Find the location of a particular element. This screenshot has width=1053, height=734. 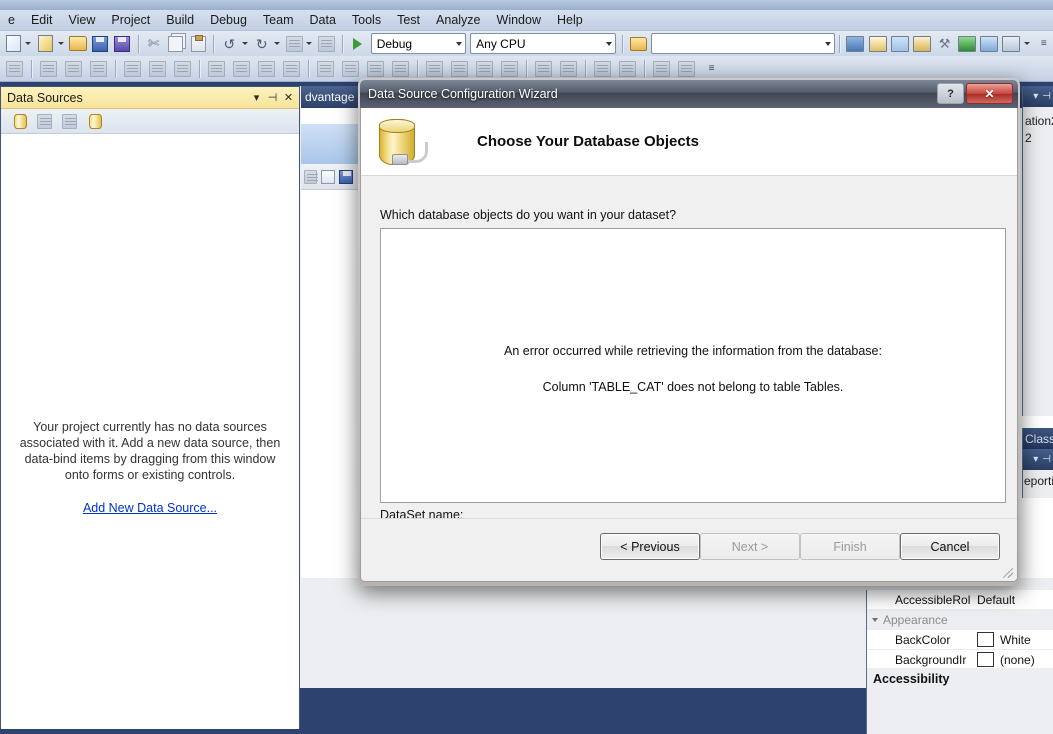

help-button: ? is located at coordinates (950, 93).